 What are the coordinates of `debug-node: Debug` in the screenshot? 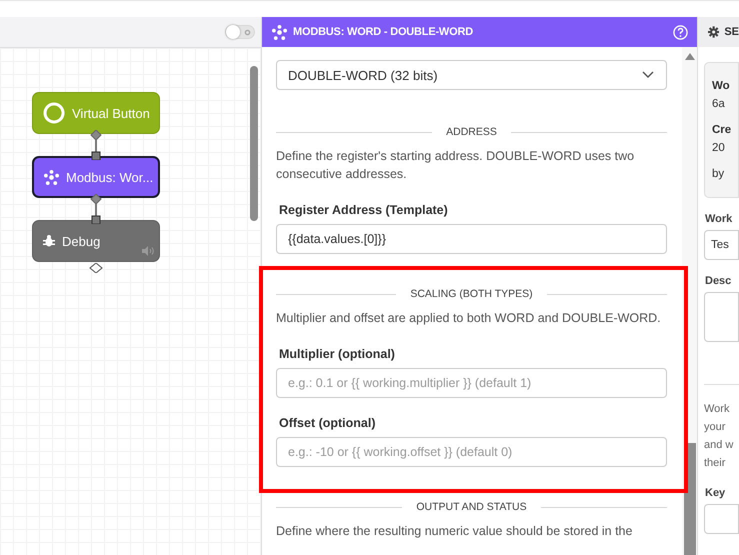 It's located at (96, 241).